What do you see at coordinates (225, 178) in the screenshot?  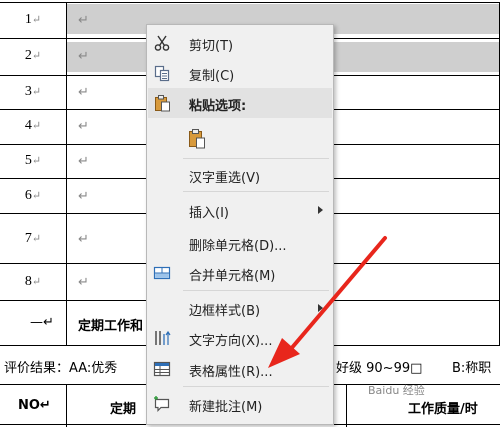 I see `menu-item-label: 汉字重选(V)` at bounding box center [225, 178].